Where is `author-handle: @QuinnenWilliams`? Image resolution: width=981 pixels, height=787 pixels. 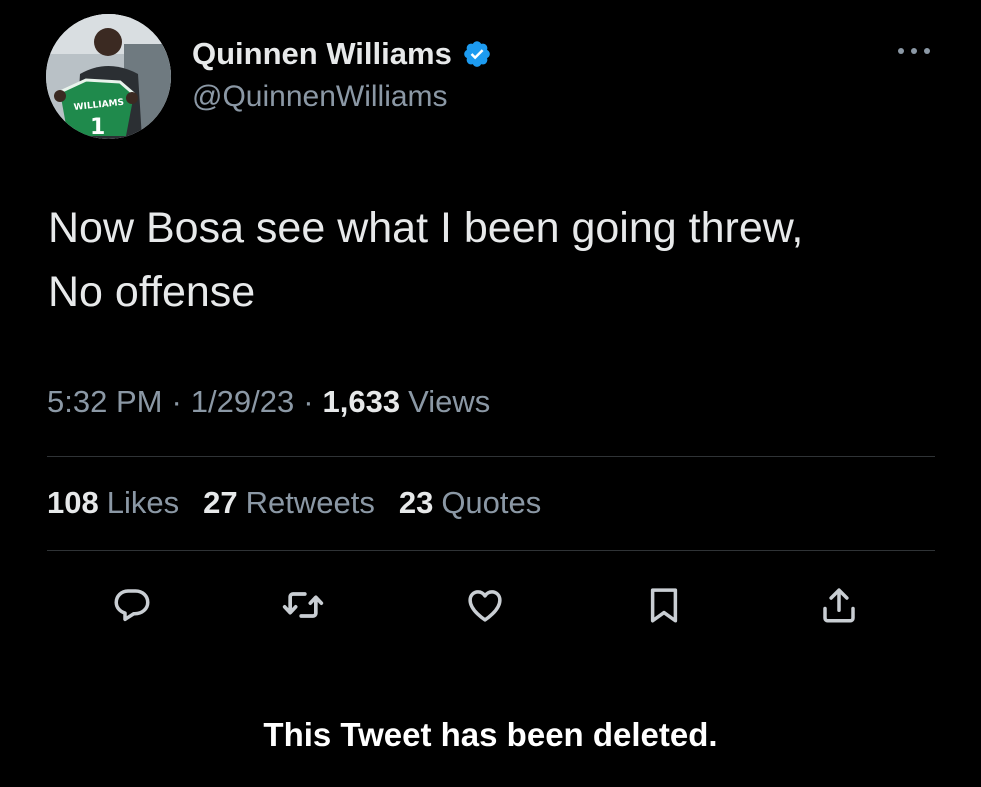
author-handle: @QuinnenWilliams is located at coordinates (320, 97).